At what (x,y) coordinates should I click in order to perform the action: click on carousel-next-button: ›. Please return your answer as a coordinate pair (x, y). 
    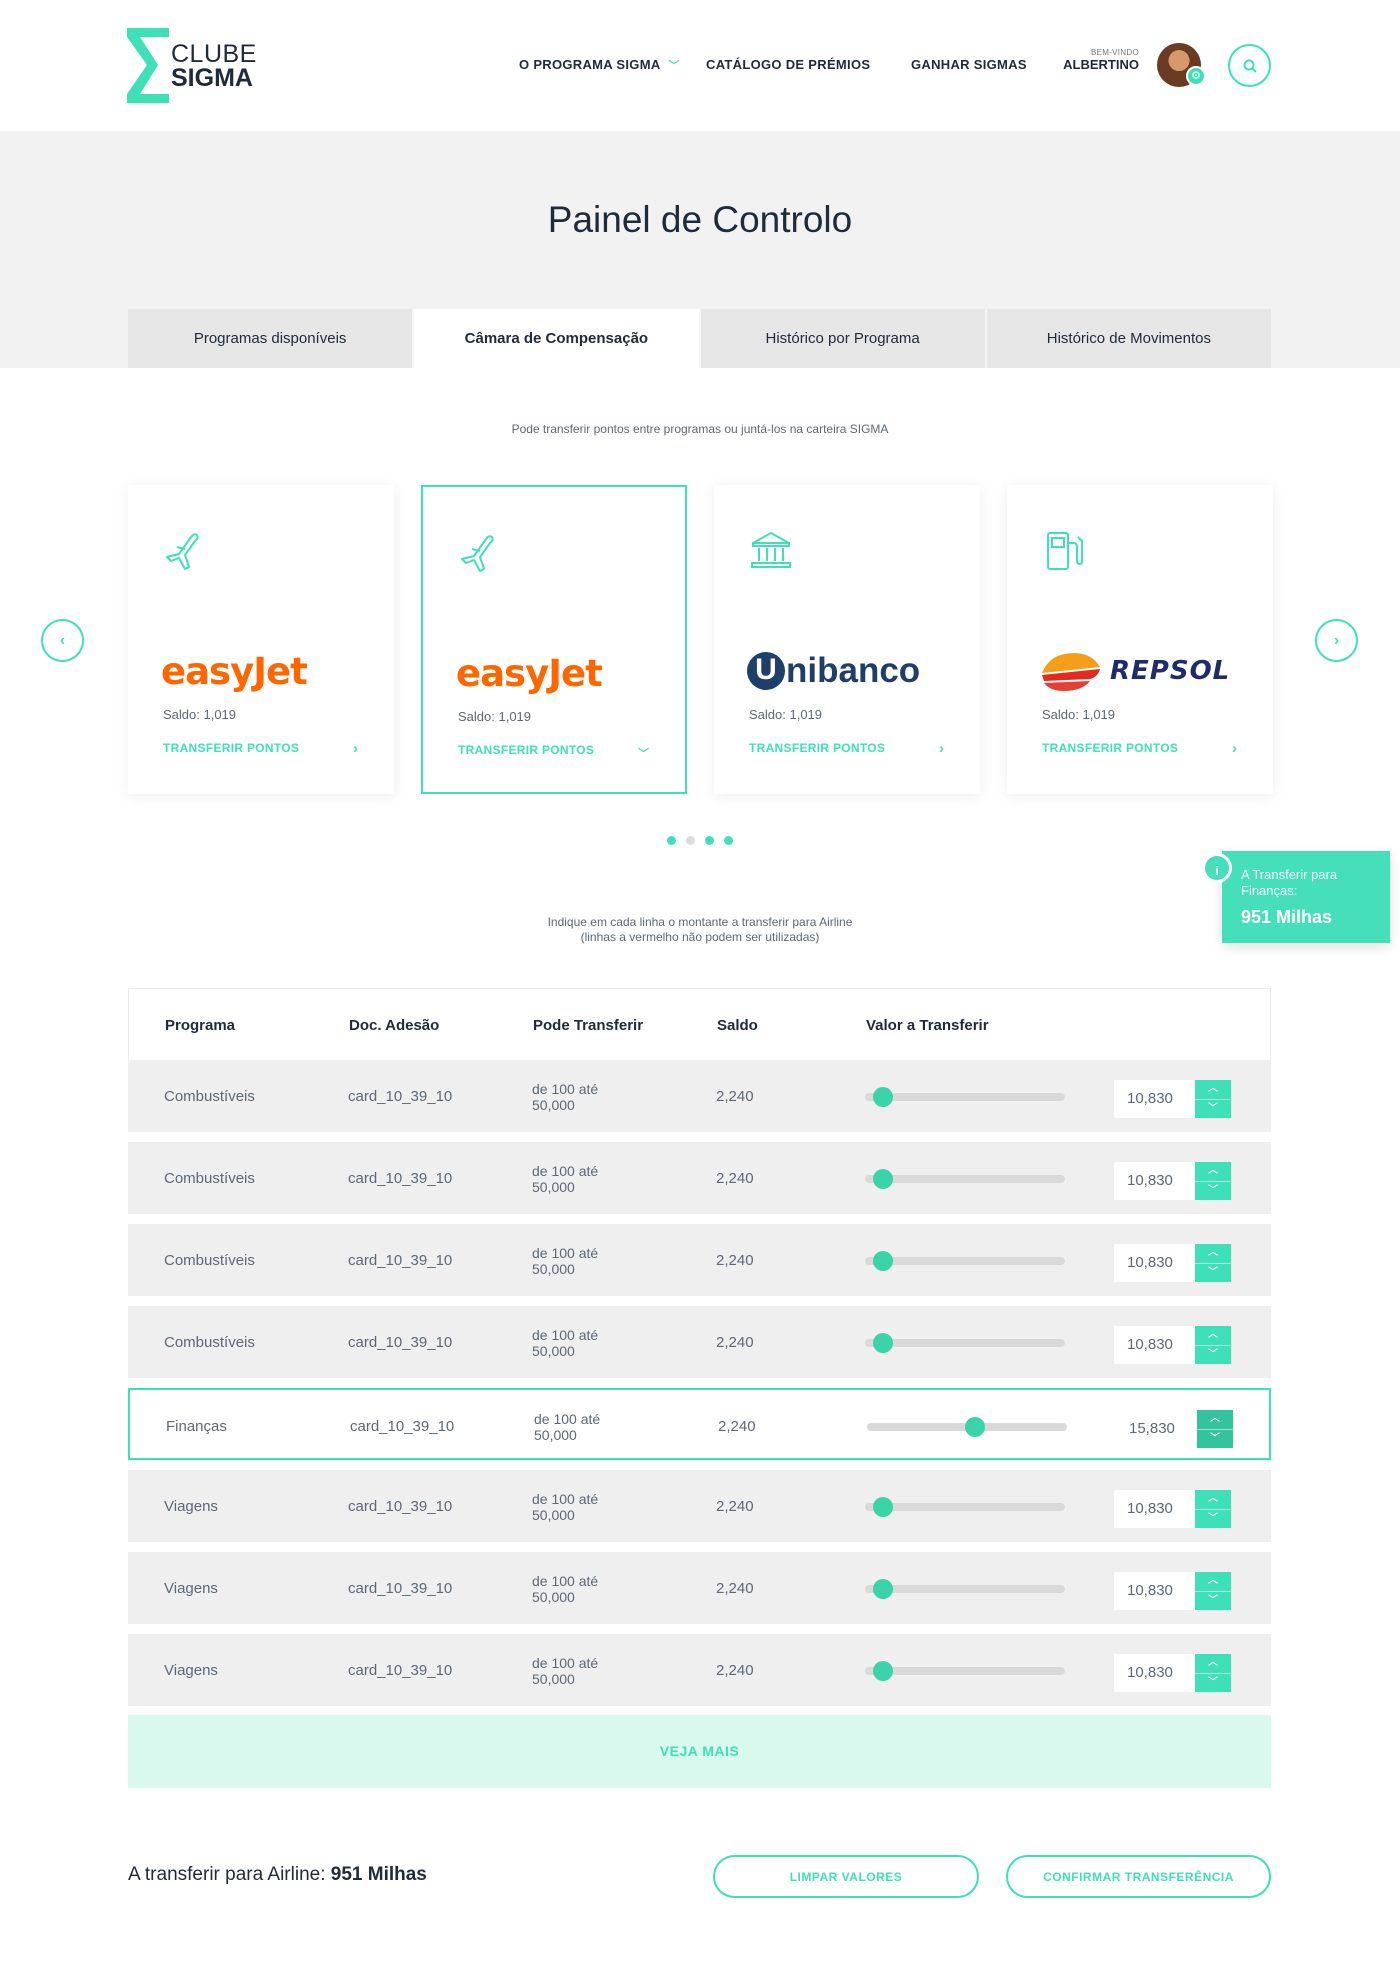
    Looking at the image, I should click on (1336, 640).